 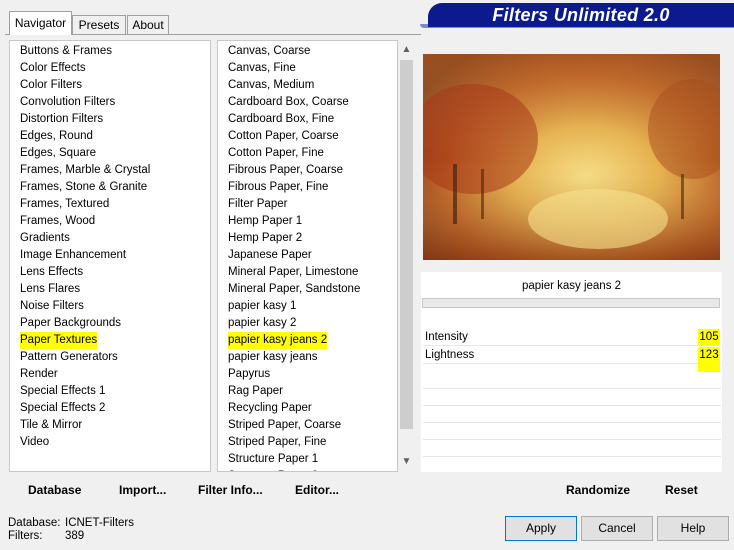 What do you see at coordinates (64, 204) in the screenshot?
I see `category-item: Frames, Textured` at bounding box center [64, 204].